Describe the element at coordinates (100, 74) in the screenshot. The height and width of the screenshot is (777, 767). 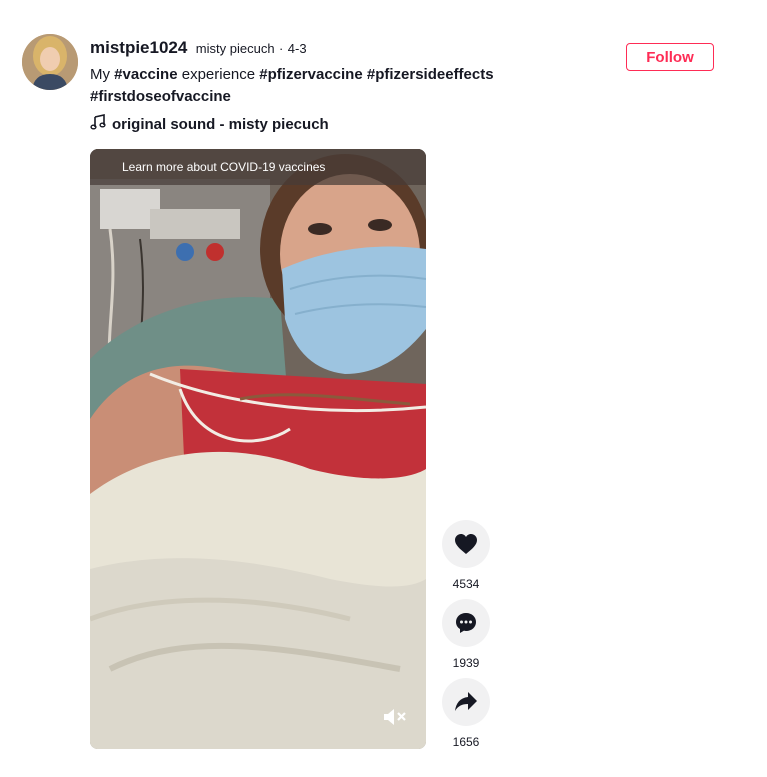
I see `caption-text: My` at that location.